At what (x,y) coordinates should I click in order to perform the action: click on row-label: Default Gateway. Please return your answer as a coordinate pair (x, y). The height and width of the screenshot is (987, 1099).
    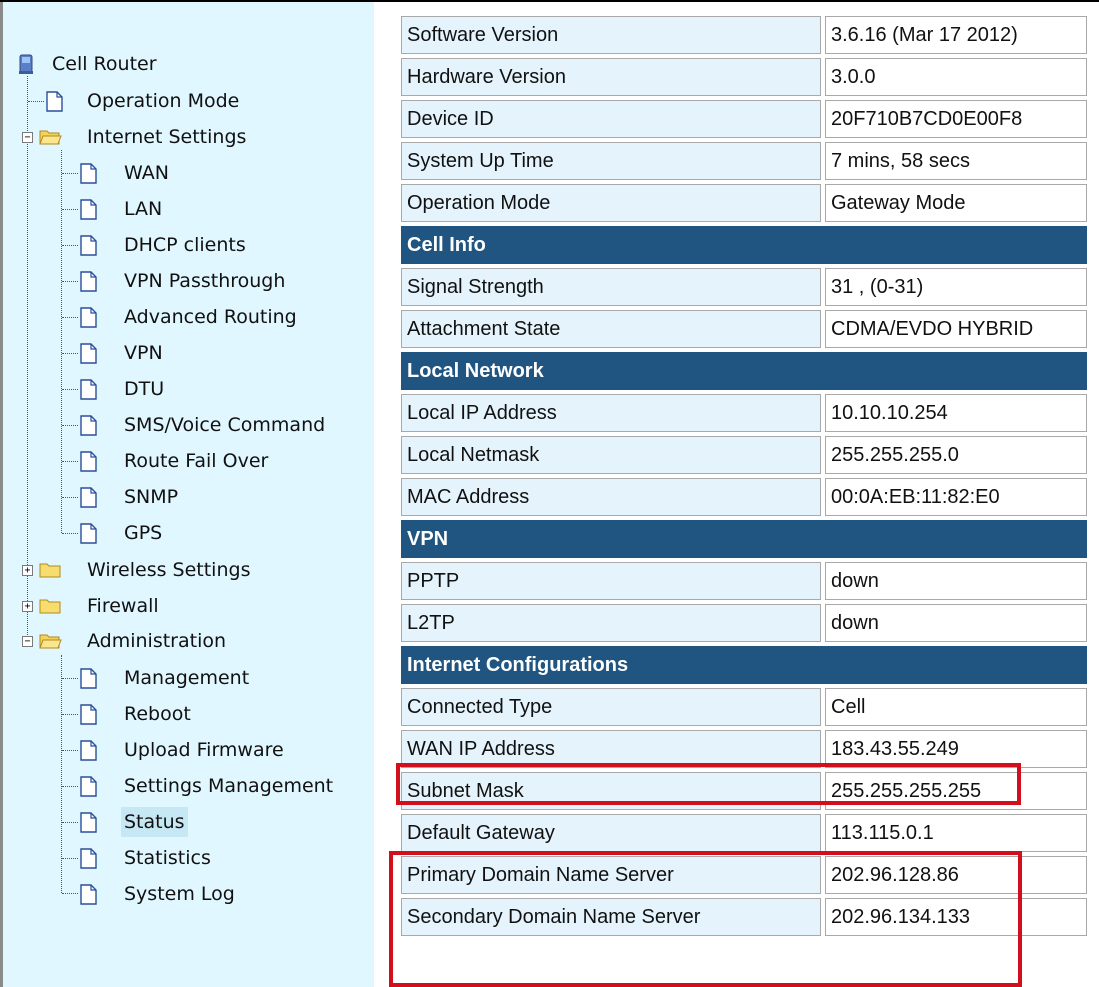
    Looking at the image, I should click on (611, 833).